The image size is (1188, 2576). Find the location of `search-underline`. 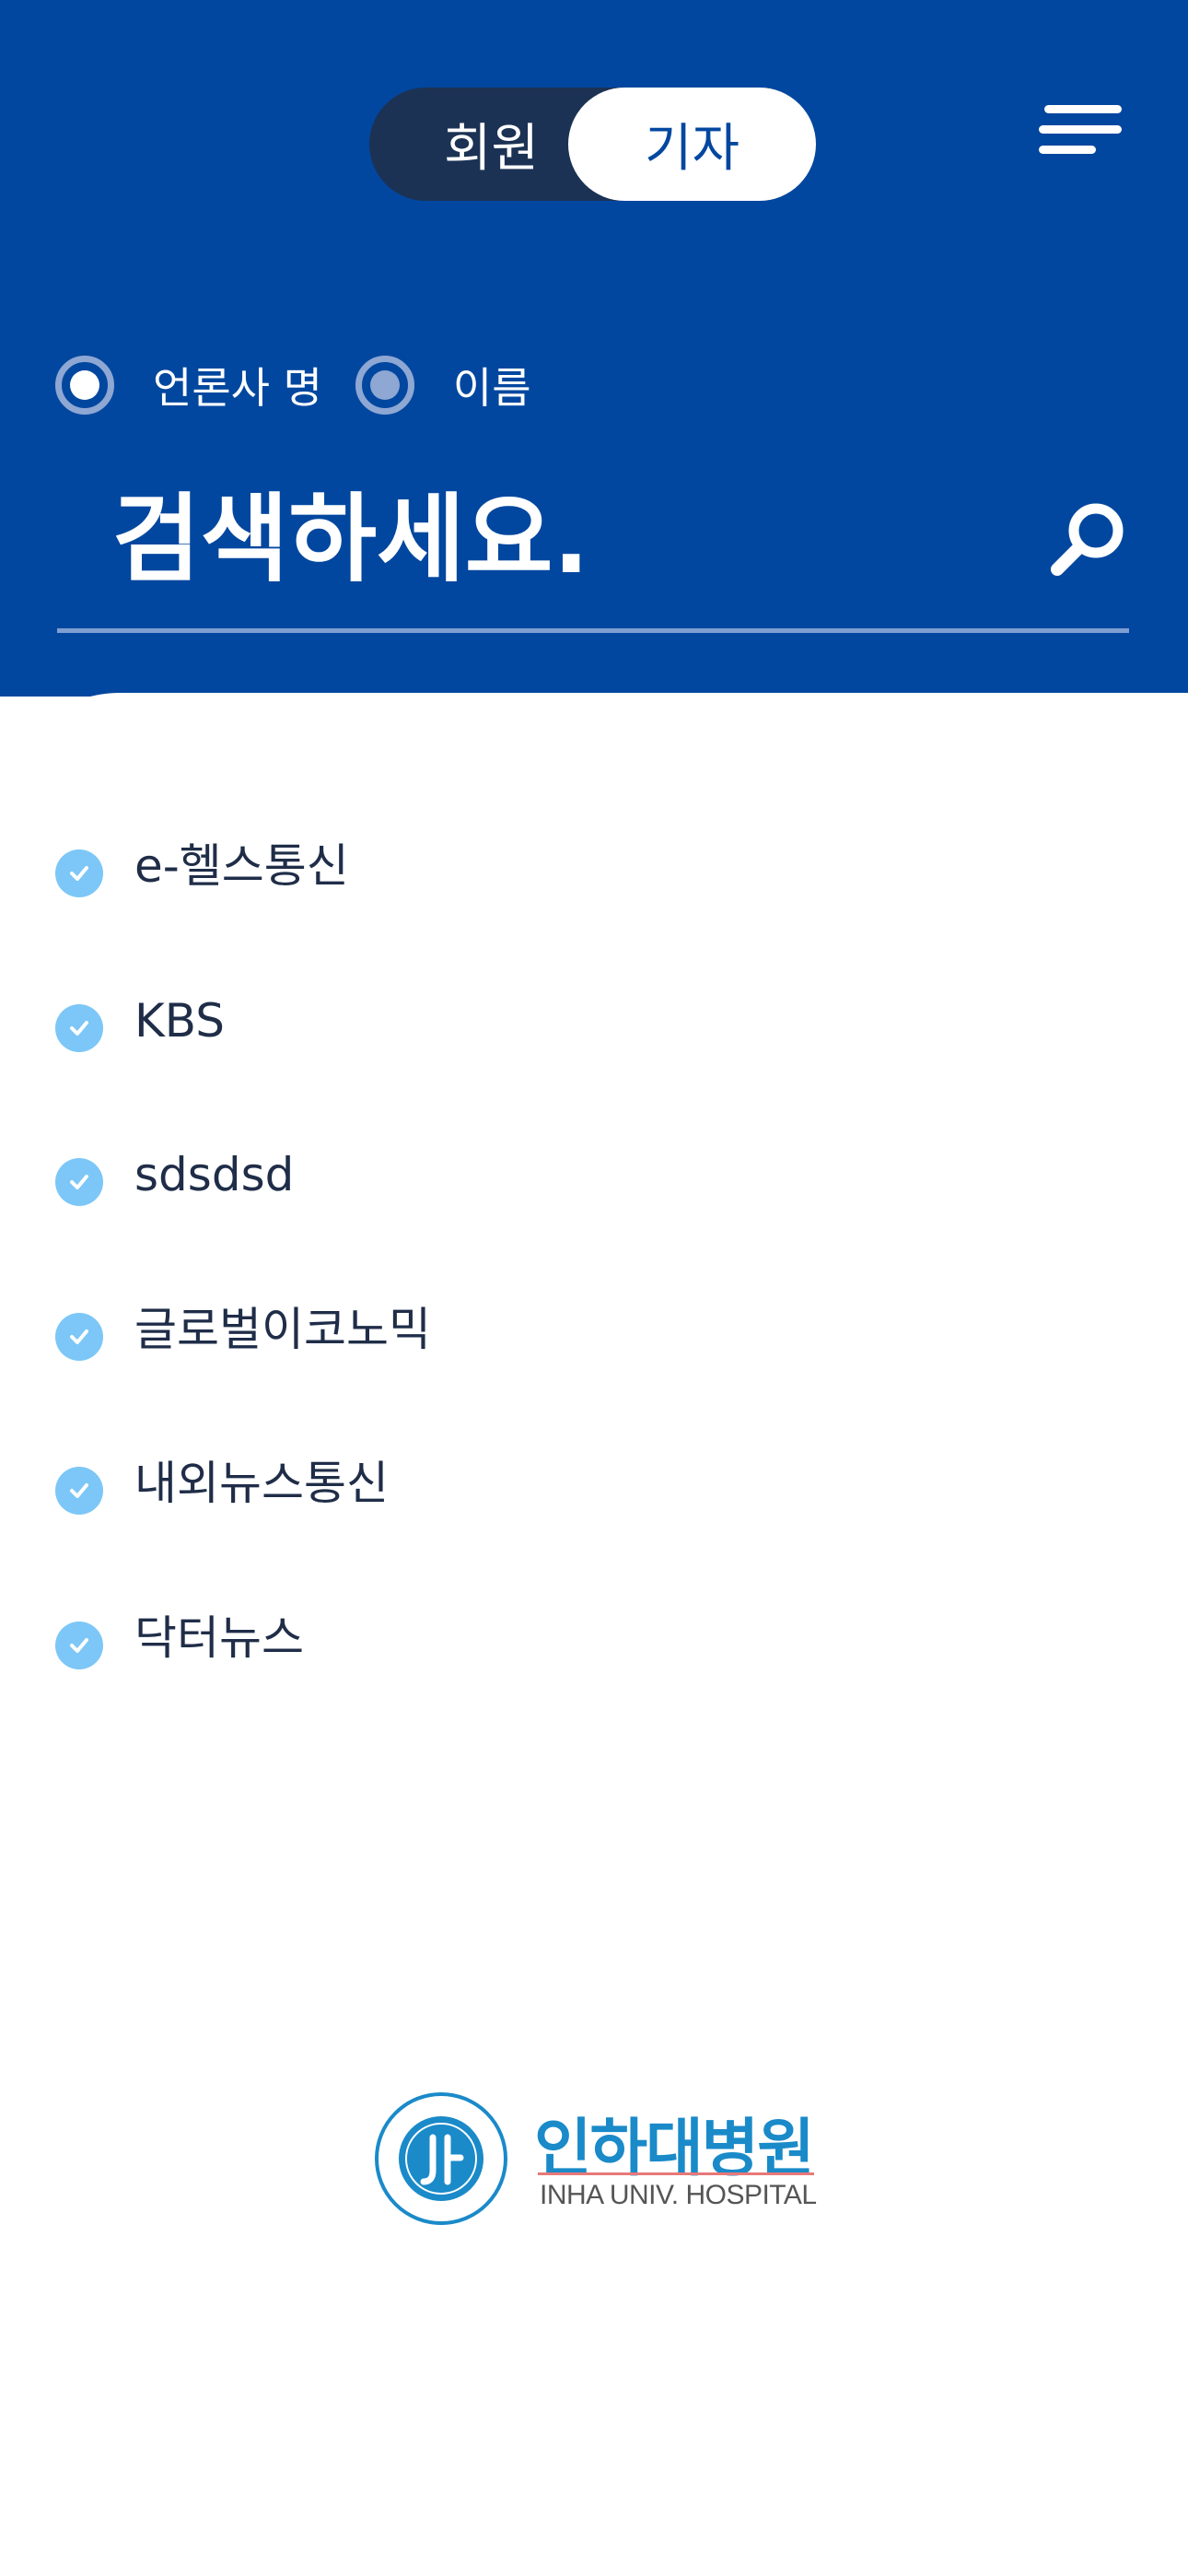

search-underline is located at coordinates (593, 630).